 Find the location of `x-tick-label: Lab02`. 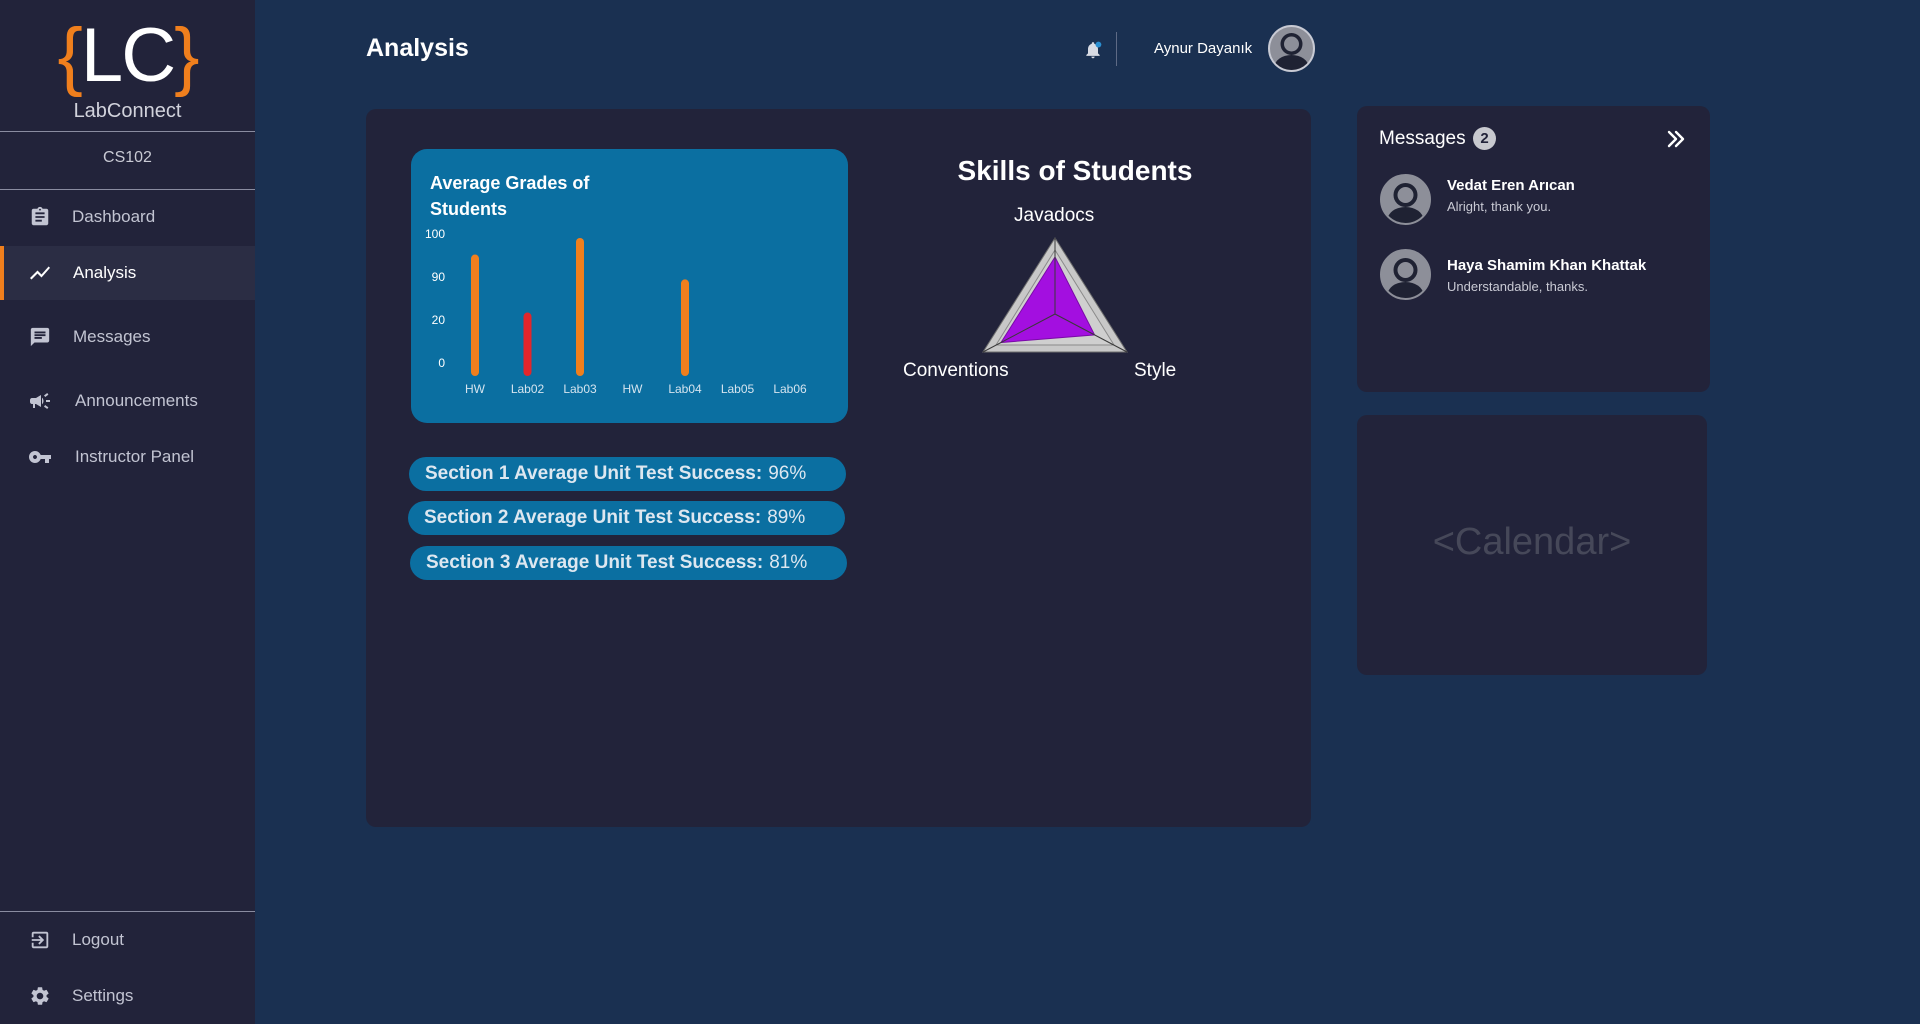

x-tick-label: Lab02 is located at coordinates (528, 389).